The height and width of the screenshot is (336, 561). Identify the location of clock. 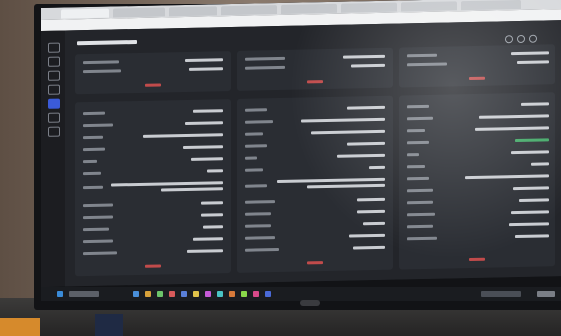
(546, 294).